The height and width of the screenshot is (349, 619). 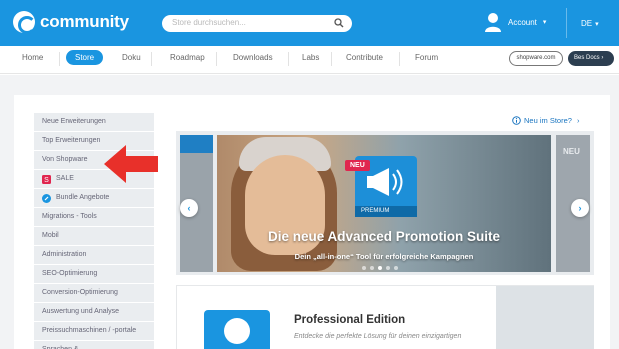 I want to click on nav-doku: Doku, so click(x=131, y=57).